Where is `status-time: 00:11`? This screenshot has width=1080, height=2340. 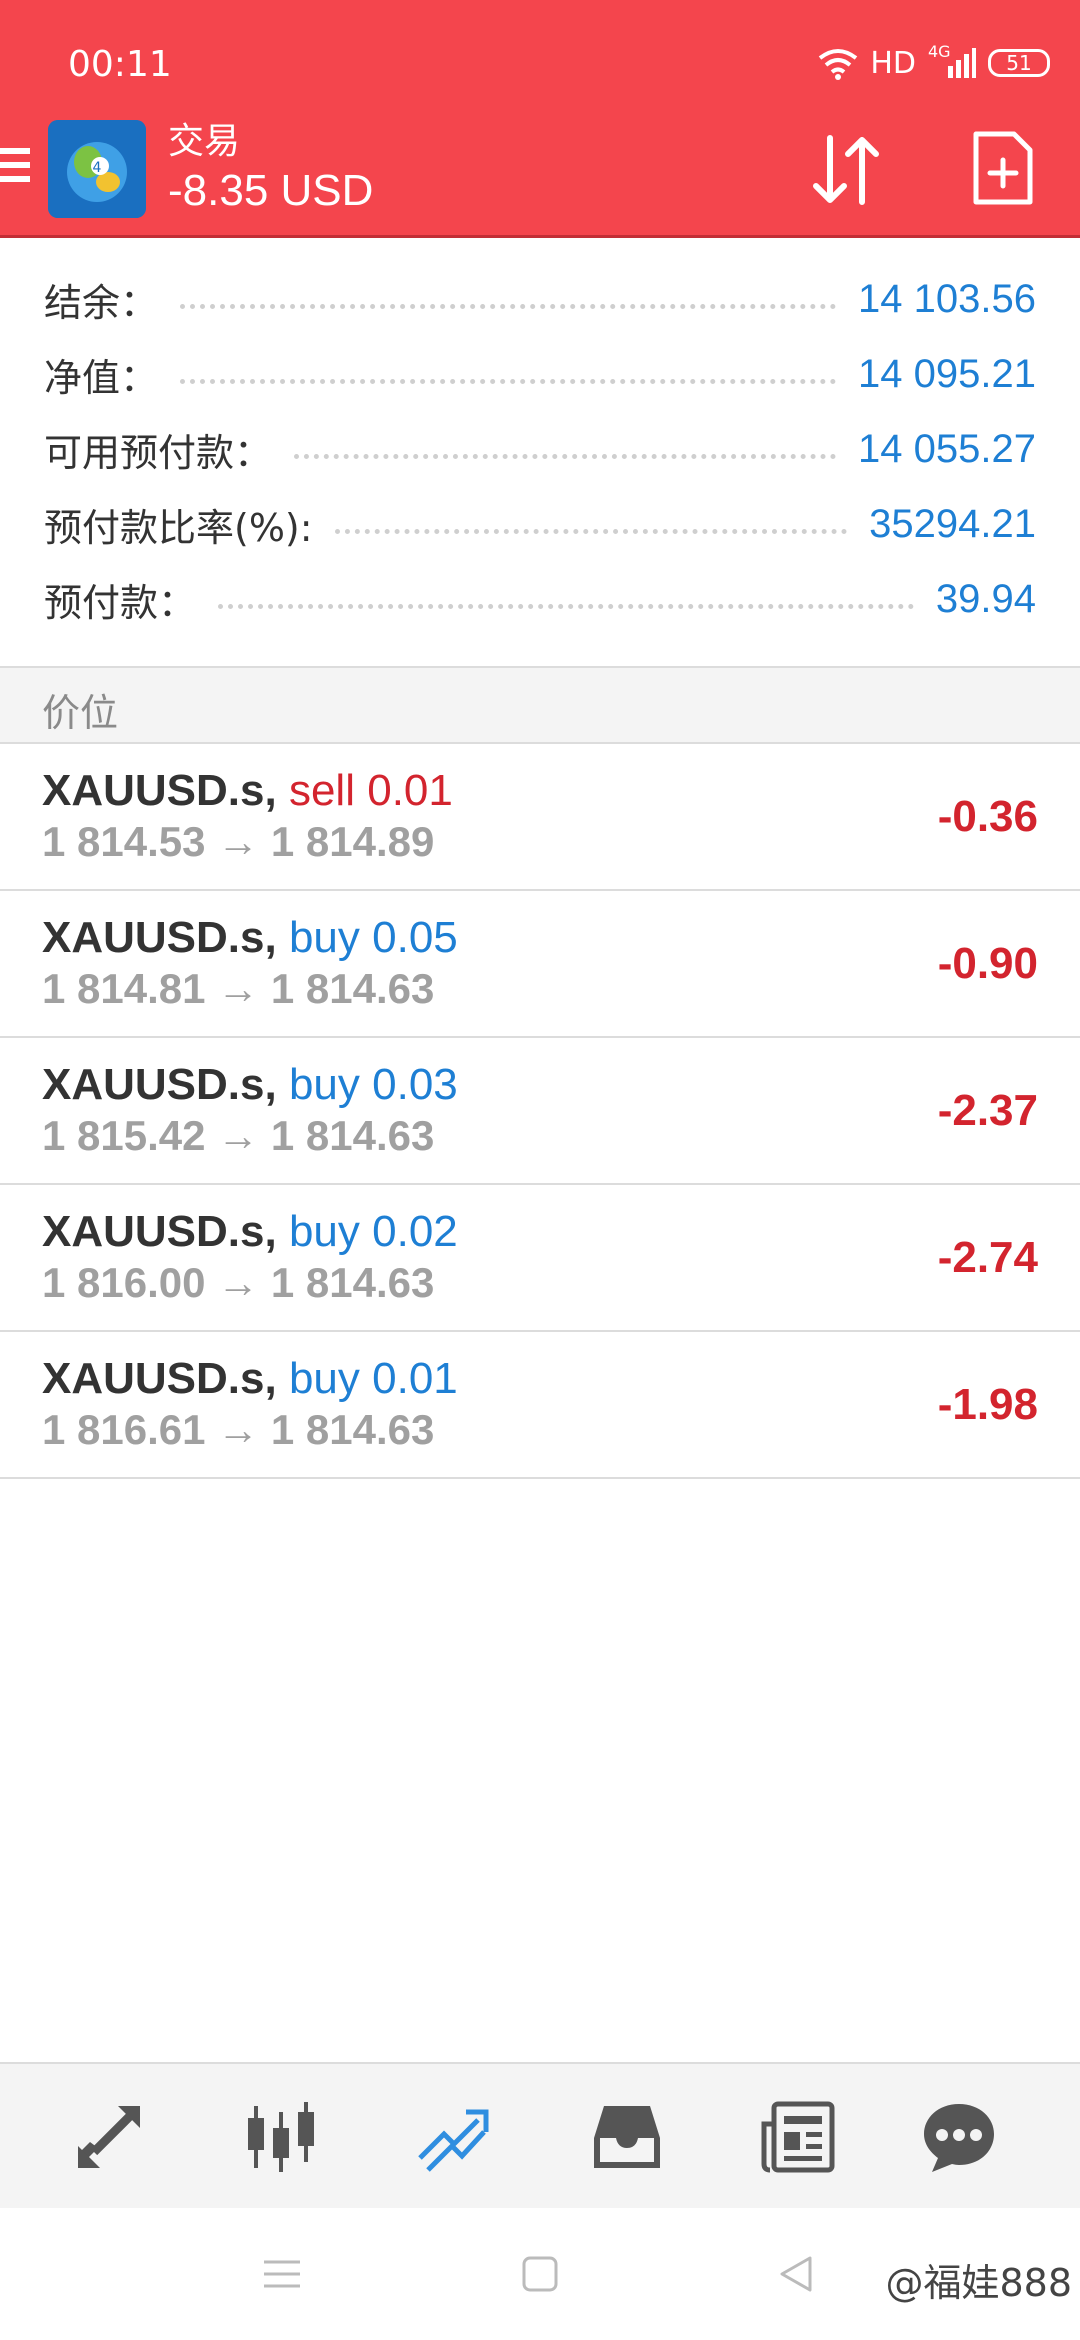
status-time: 00:11 is located at coordinates (120, 64).